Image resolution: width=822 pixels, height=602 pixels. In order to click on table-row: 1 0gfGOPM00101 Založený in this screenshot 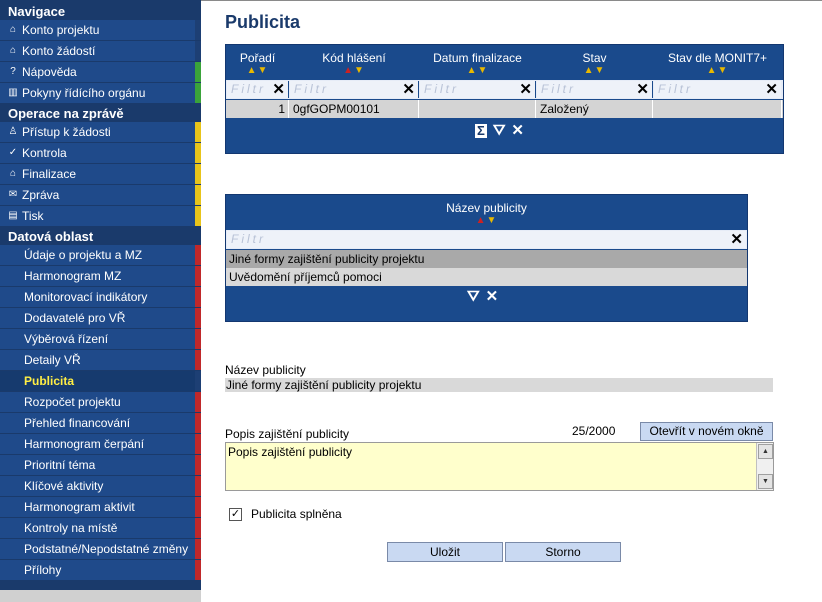, I will do `click(504, 109)`.